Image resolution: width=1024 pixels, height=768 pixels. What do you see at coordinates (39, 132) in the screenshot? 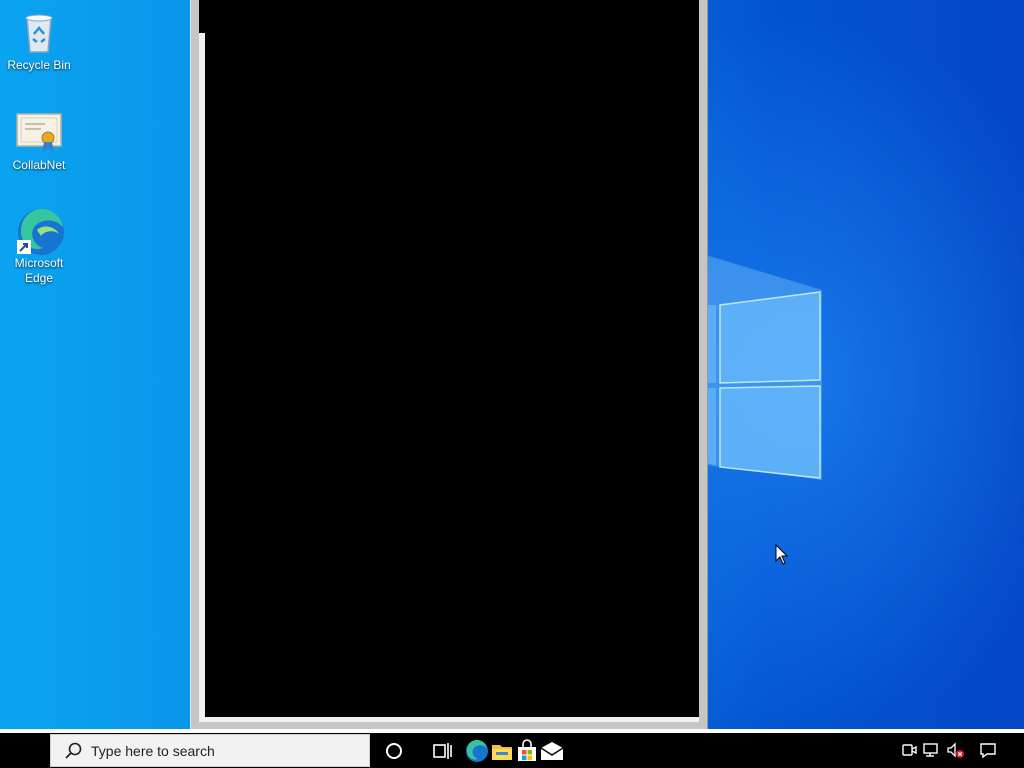
I see `certificate-icon` at bounding box center [39, 132].